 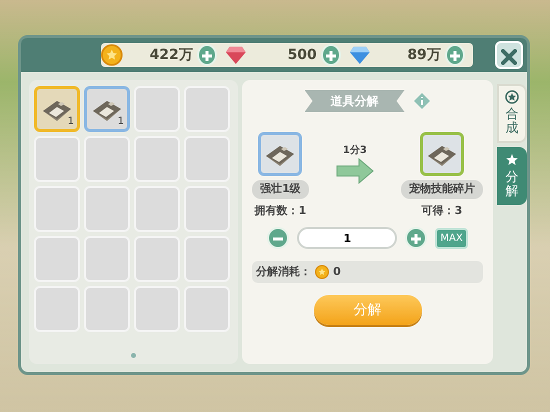 What do you see at coordinates (301, 55) in the screenshot?
I see `currency-amount: 500` at bounding box center [301, 55].